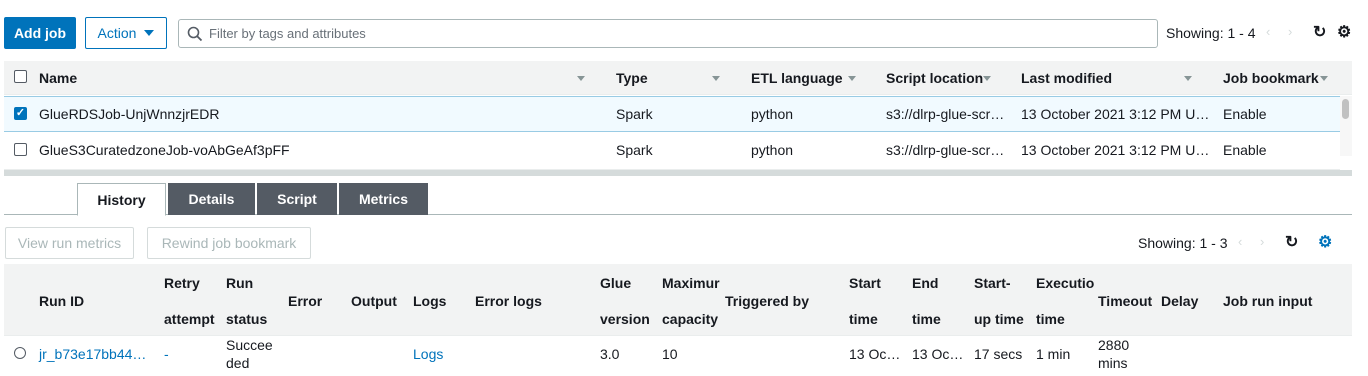 The image size is (1368, 376). I want to click on tab-details: Details, so click(211, 199).